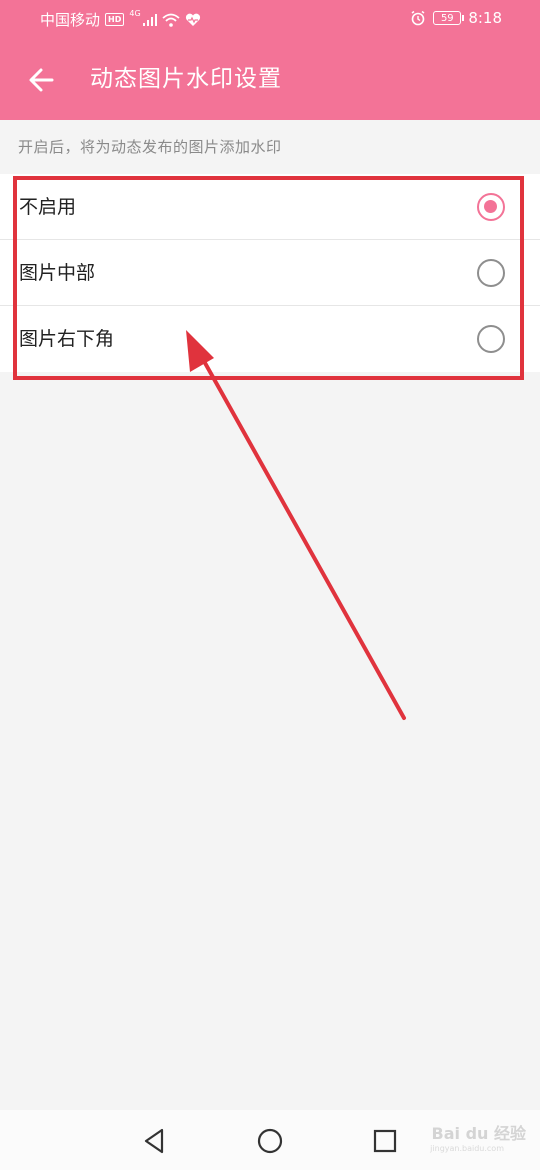 The width and height of the screenshot is (540, 1170). What do you see at coordinates (467, 1148) in the screenshot?
I see `watermark-url: jingyan.baidu.com` at bounding box center [467, 1148].